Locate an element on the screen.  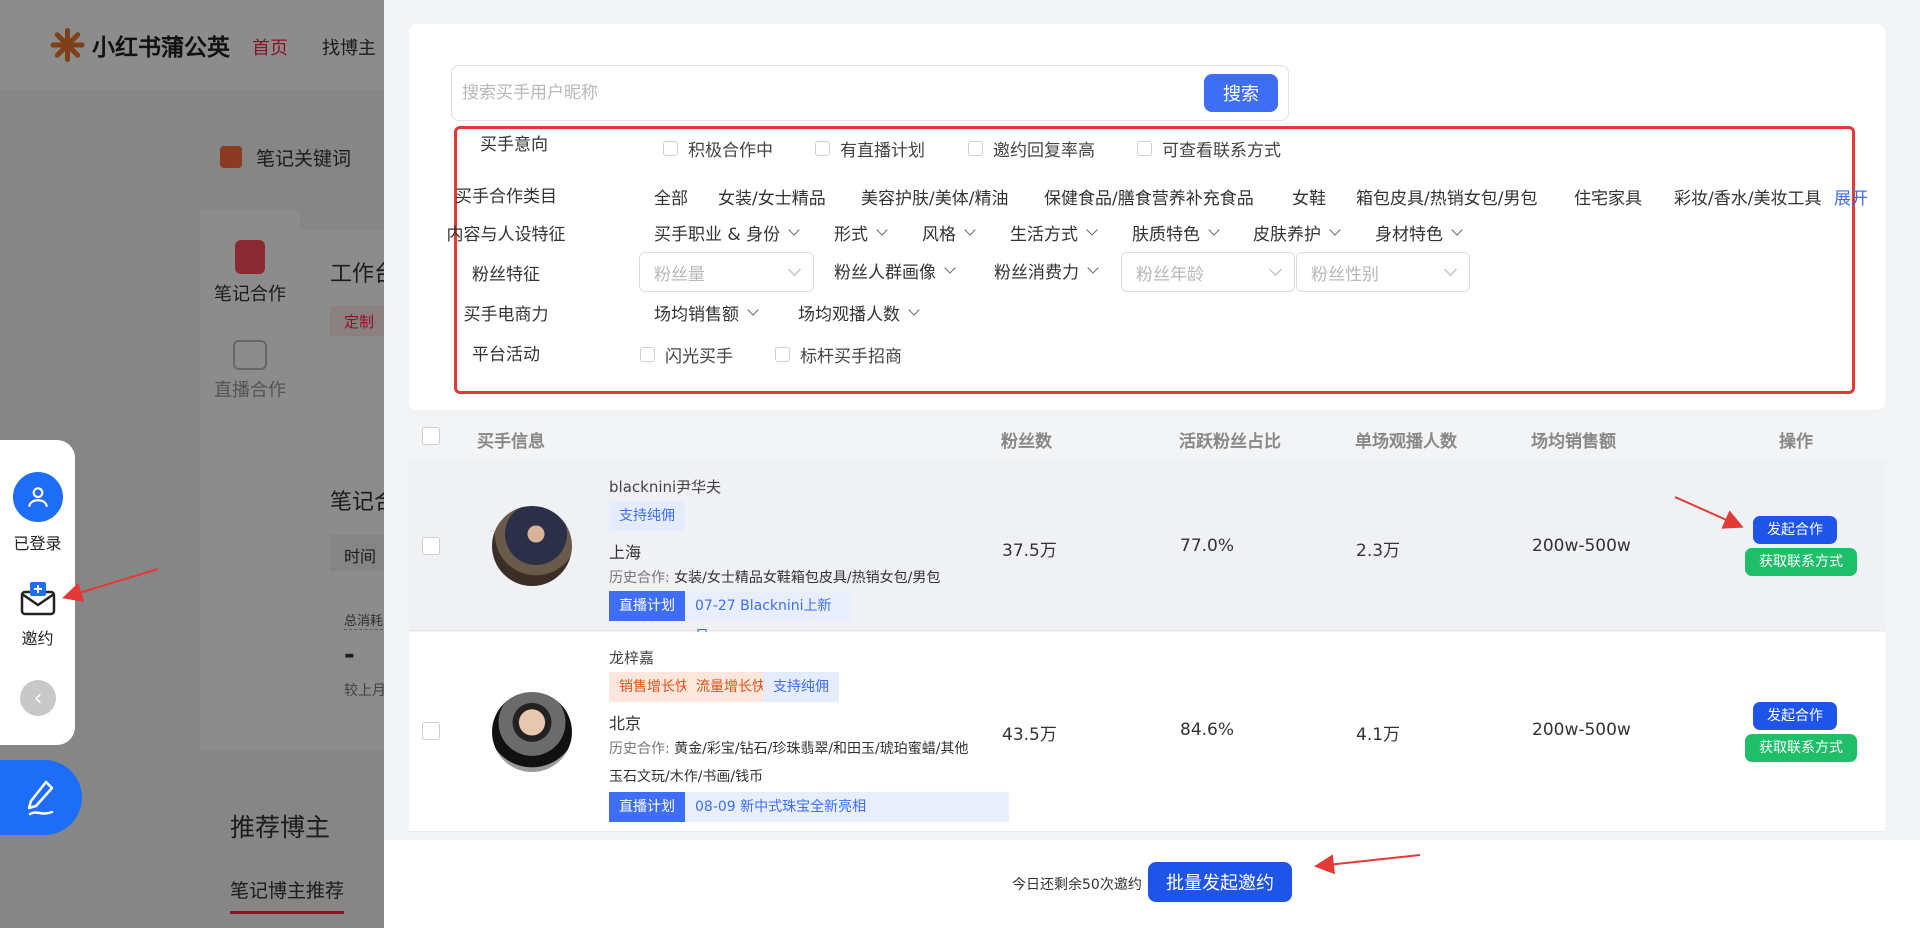
user-icon is located at coordinates (38, 497).